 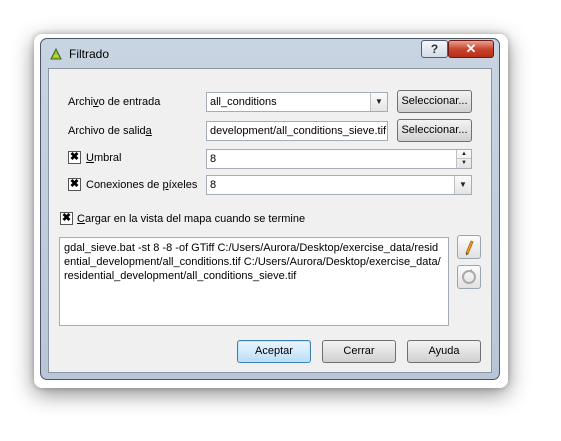 I want to click on input-file-label-part: o de entrada, so click(x=129, y=102).